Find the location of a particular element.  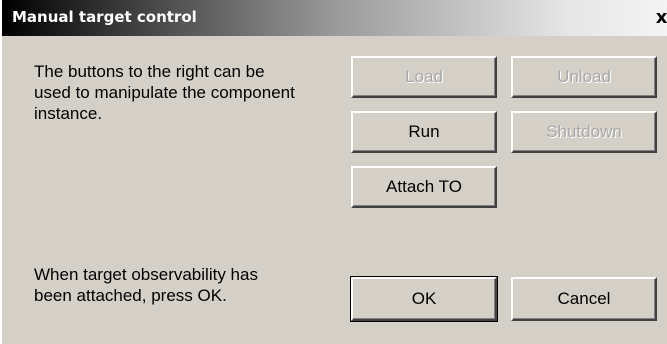

unload-button: Unload is located at coordinates (584, 77).